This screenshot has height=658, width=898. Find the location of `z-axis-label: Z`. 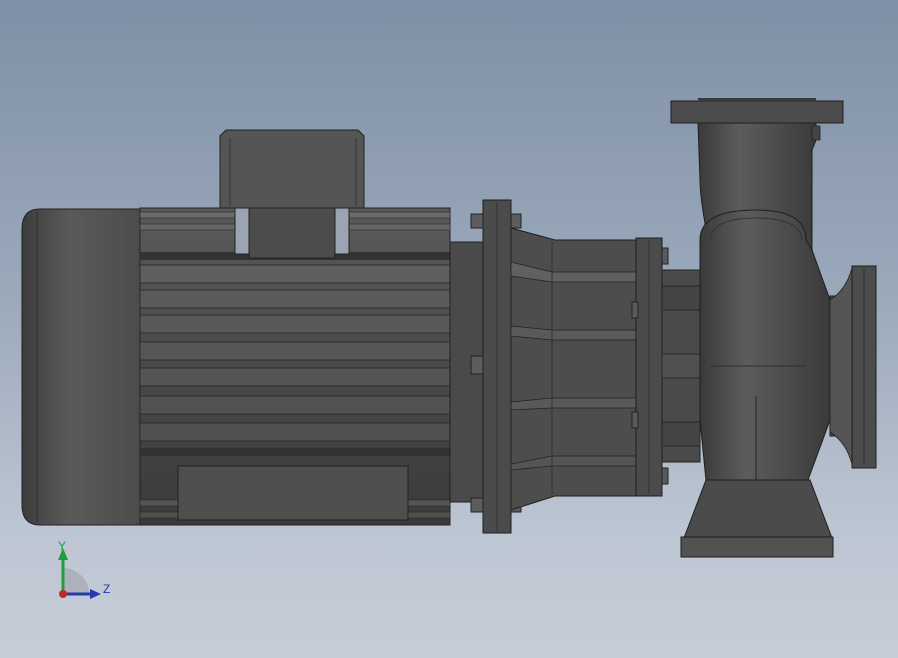

z-axis-label: Z is located at coordinates (107, 589).